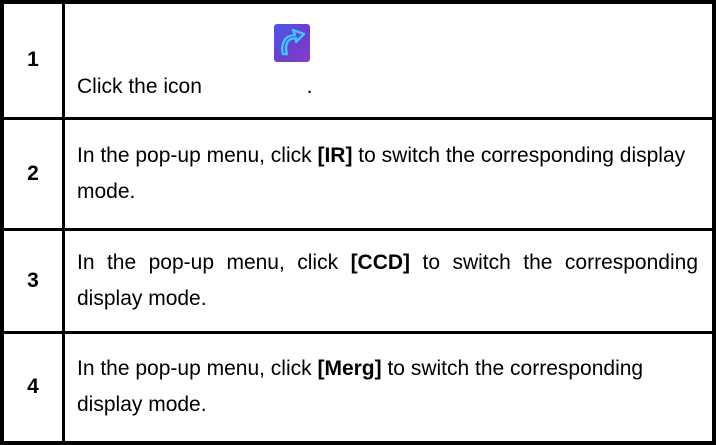 This screenshot has width=719, height=445. What do you see at coordinates (292, 43) in the screenshot?
I see `curved-arrow-switch-icon` at bounding box center [292, 43].